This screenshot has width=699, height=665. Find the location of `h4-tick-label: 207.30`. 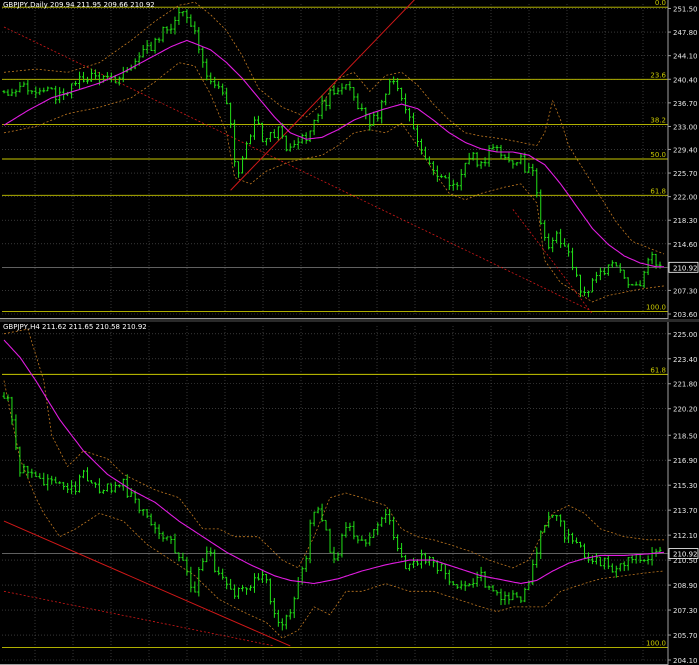

h4-tick-label: 207.30 is located at coordinates (685, 611).